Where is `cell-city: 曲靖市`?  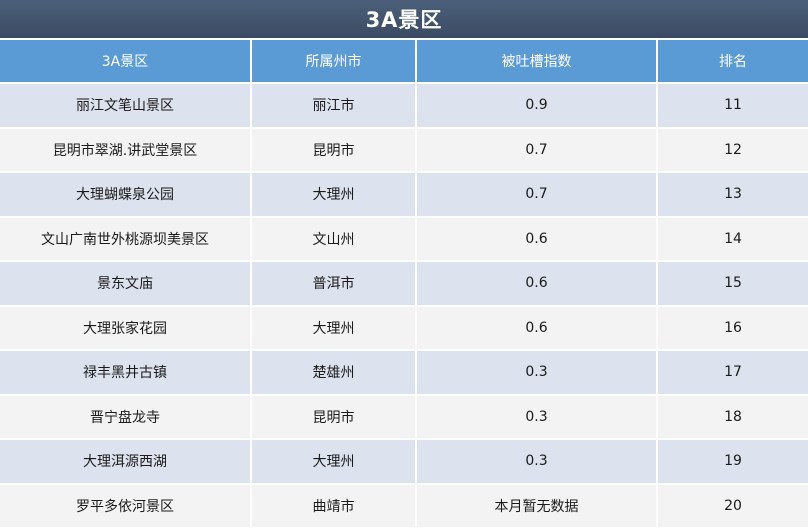 cell-city: 曲靖市 is located at coordinates (333, 505).